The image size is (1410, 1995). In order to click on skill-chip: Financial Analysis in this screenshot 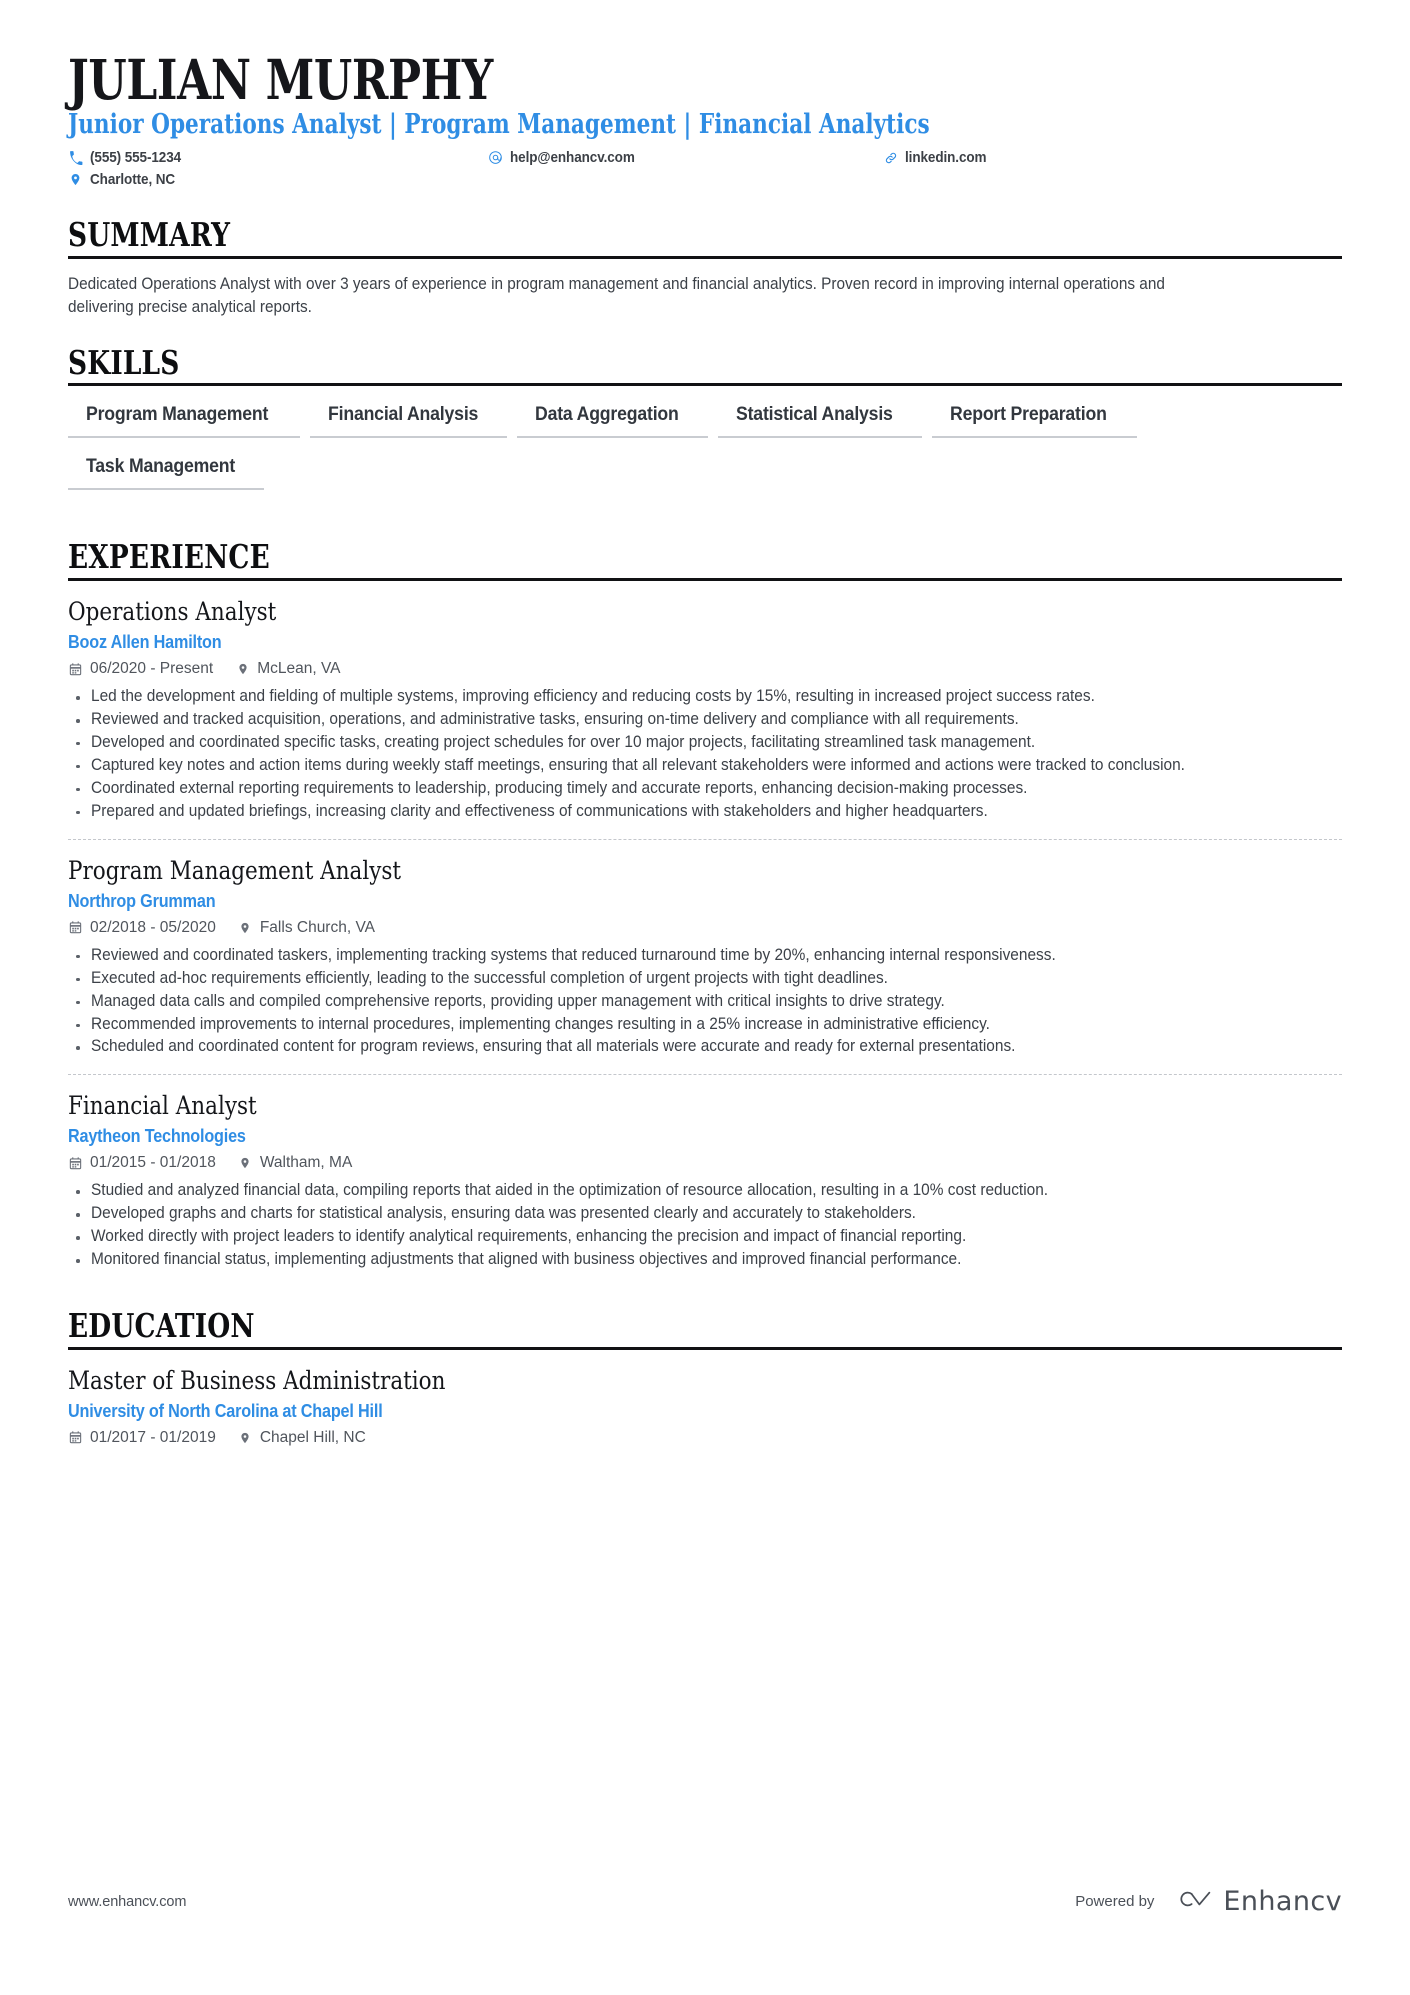, I will do `click(408, 419)`.